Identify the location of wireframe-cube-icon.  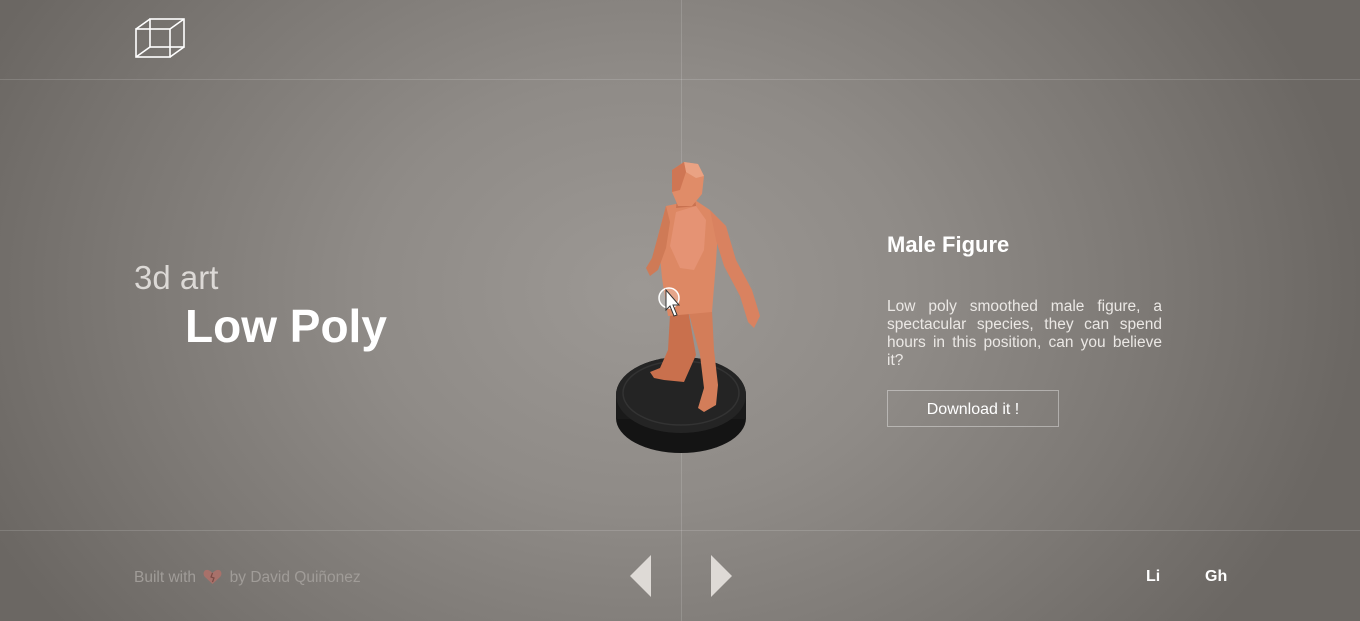
(160, 38).